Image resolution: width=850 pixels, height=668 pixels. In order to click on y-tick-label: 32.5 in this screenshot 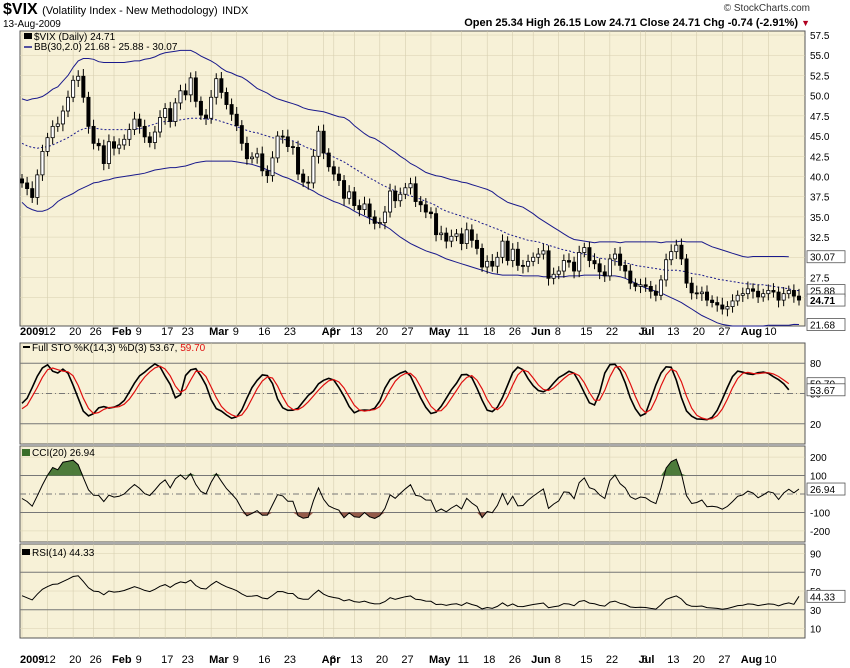, I will do `click(820, 238)`.